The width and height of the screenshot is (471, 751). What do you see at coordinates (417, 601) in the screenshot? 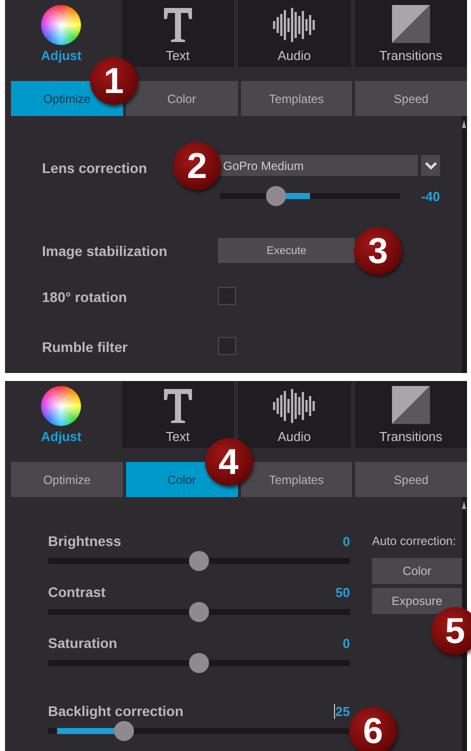
I see `auto-correction-button: Exposure` at bounding box center [417, 601].